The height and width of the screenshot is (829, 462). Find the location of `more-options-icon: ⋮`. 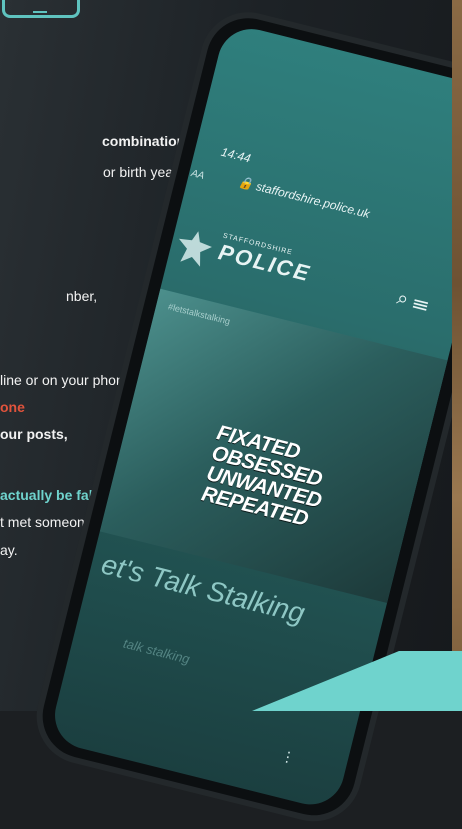

more-options-icon: ⋮ is located at coordinates (287, 757).